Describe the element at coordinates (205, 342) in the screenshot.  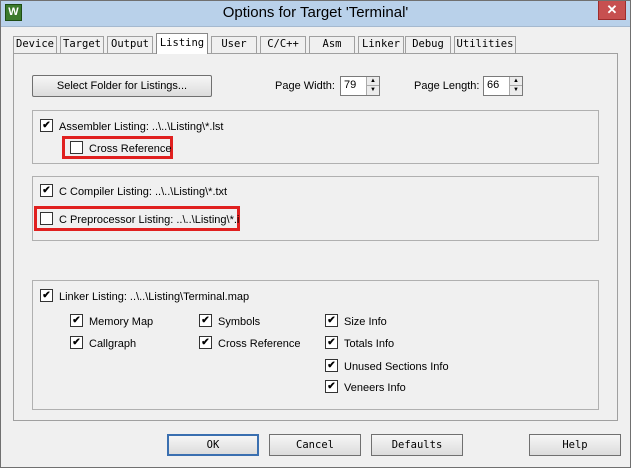
I see `linker-cross-reference-checkbox: ✔` at that location.